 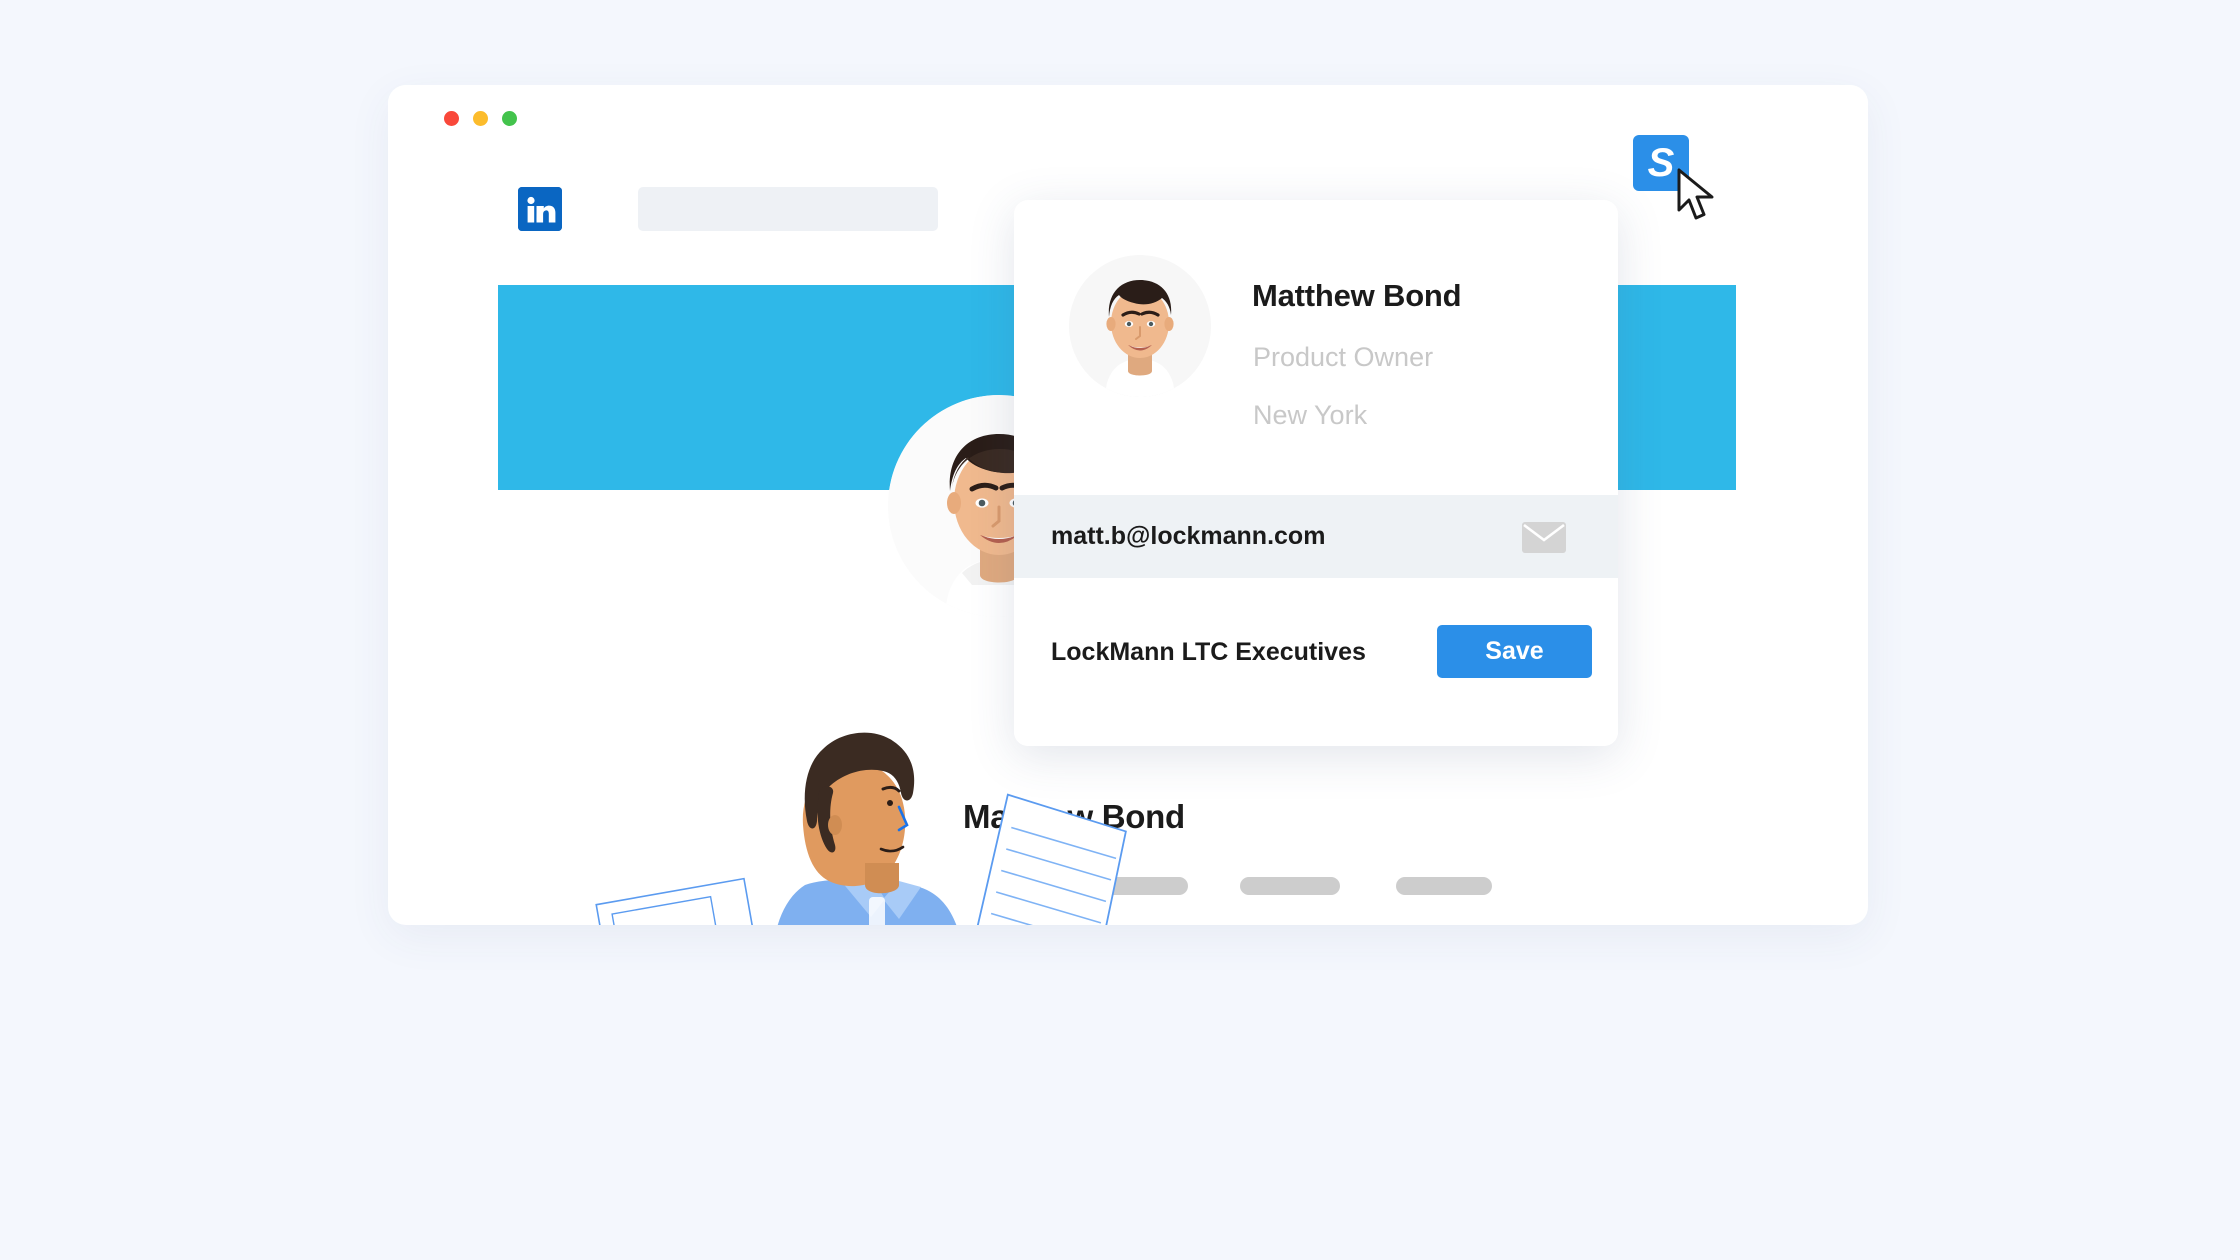 I want to click on linkedin-logo-icon, so click(x=540, y=209).